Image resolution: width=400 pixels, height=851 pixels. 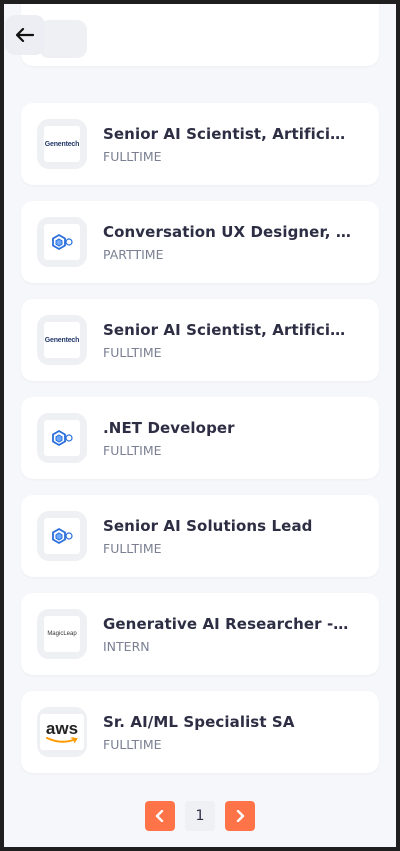 I want to click on arrow-left-icon, so click(x=25, y=35).